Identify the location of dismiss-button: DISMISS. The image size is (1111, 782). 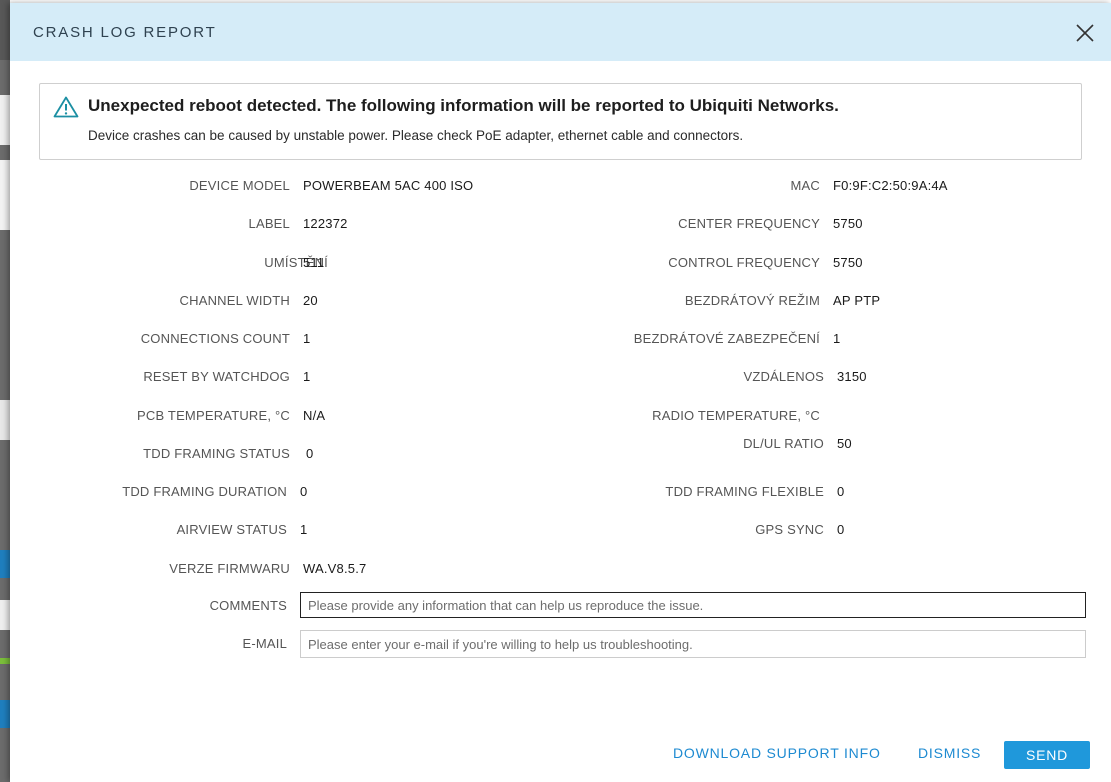
(949, 753).